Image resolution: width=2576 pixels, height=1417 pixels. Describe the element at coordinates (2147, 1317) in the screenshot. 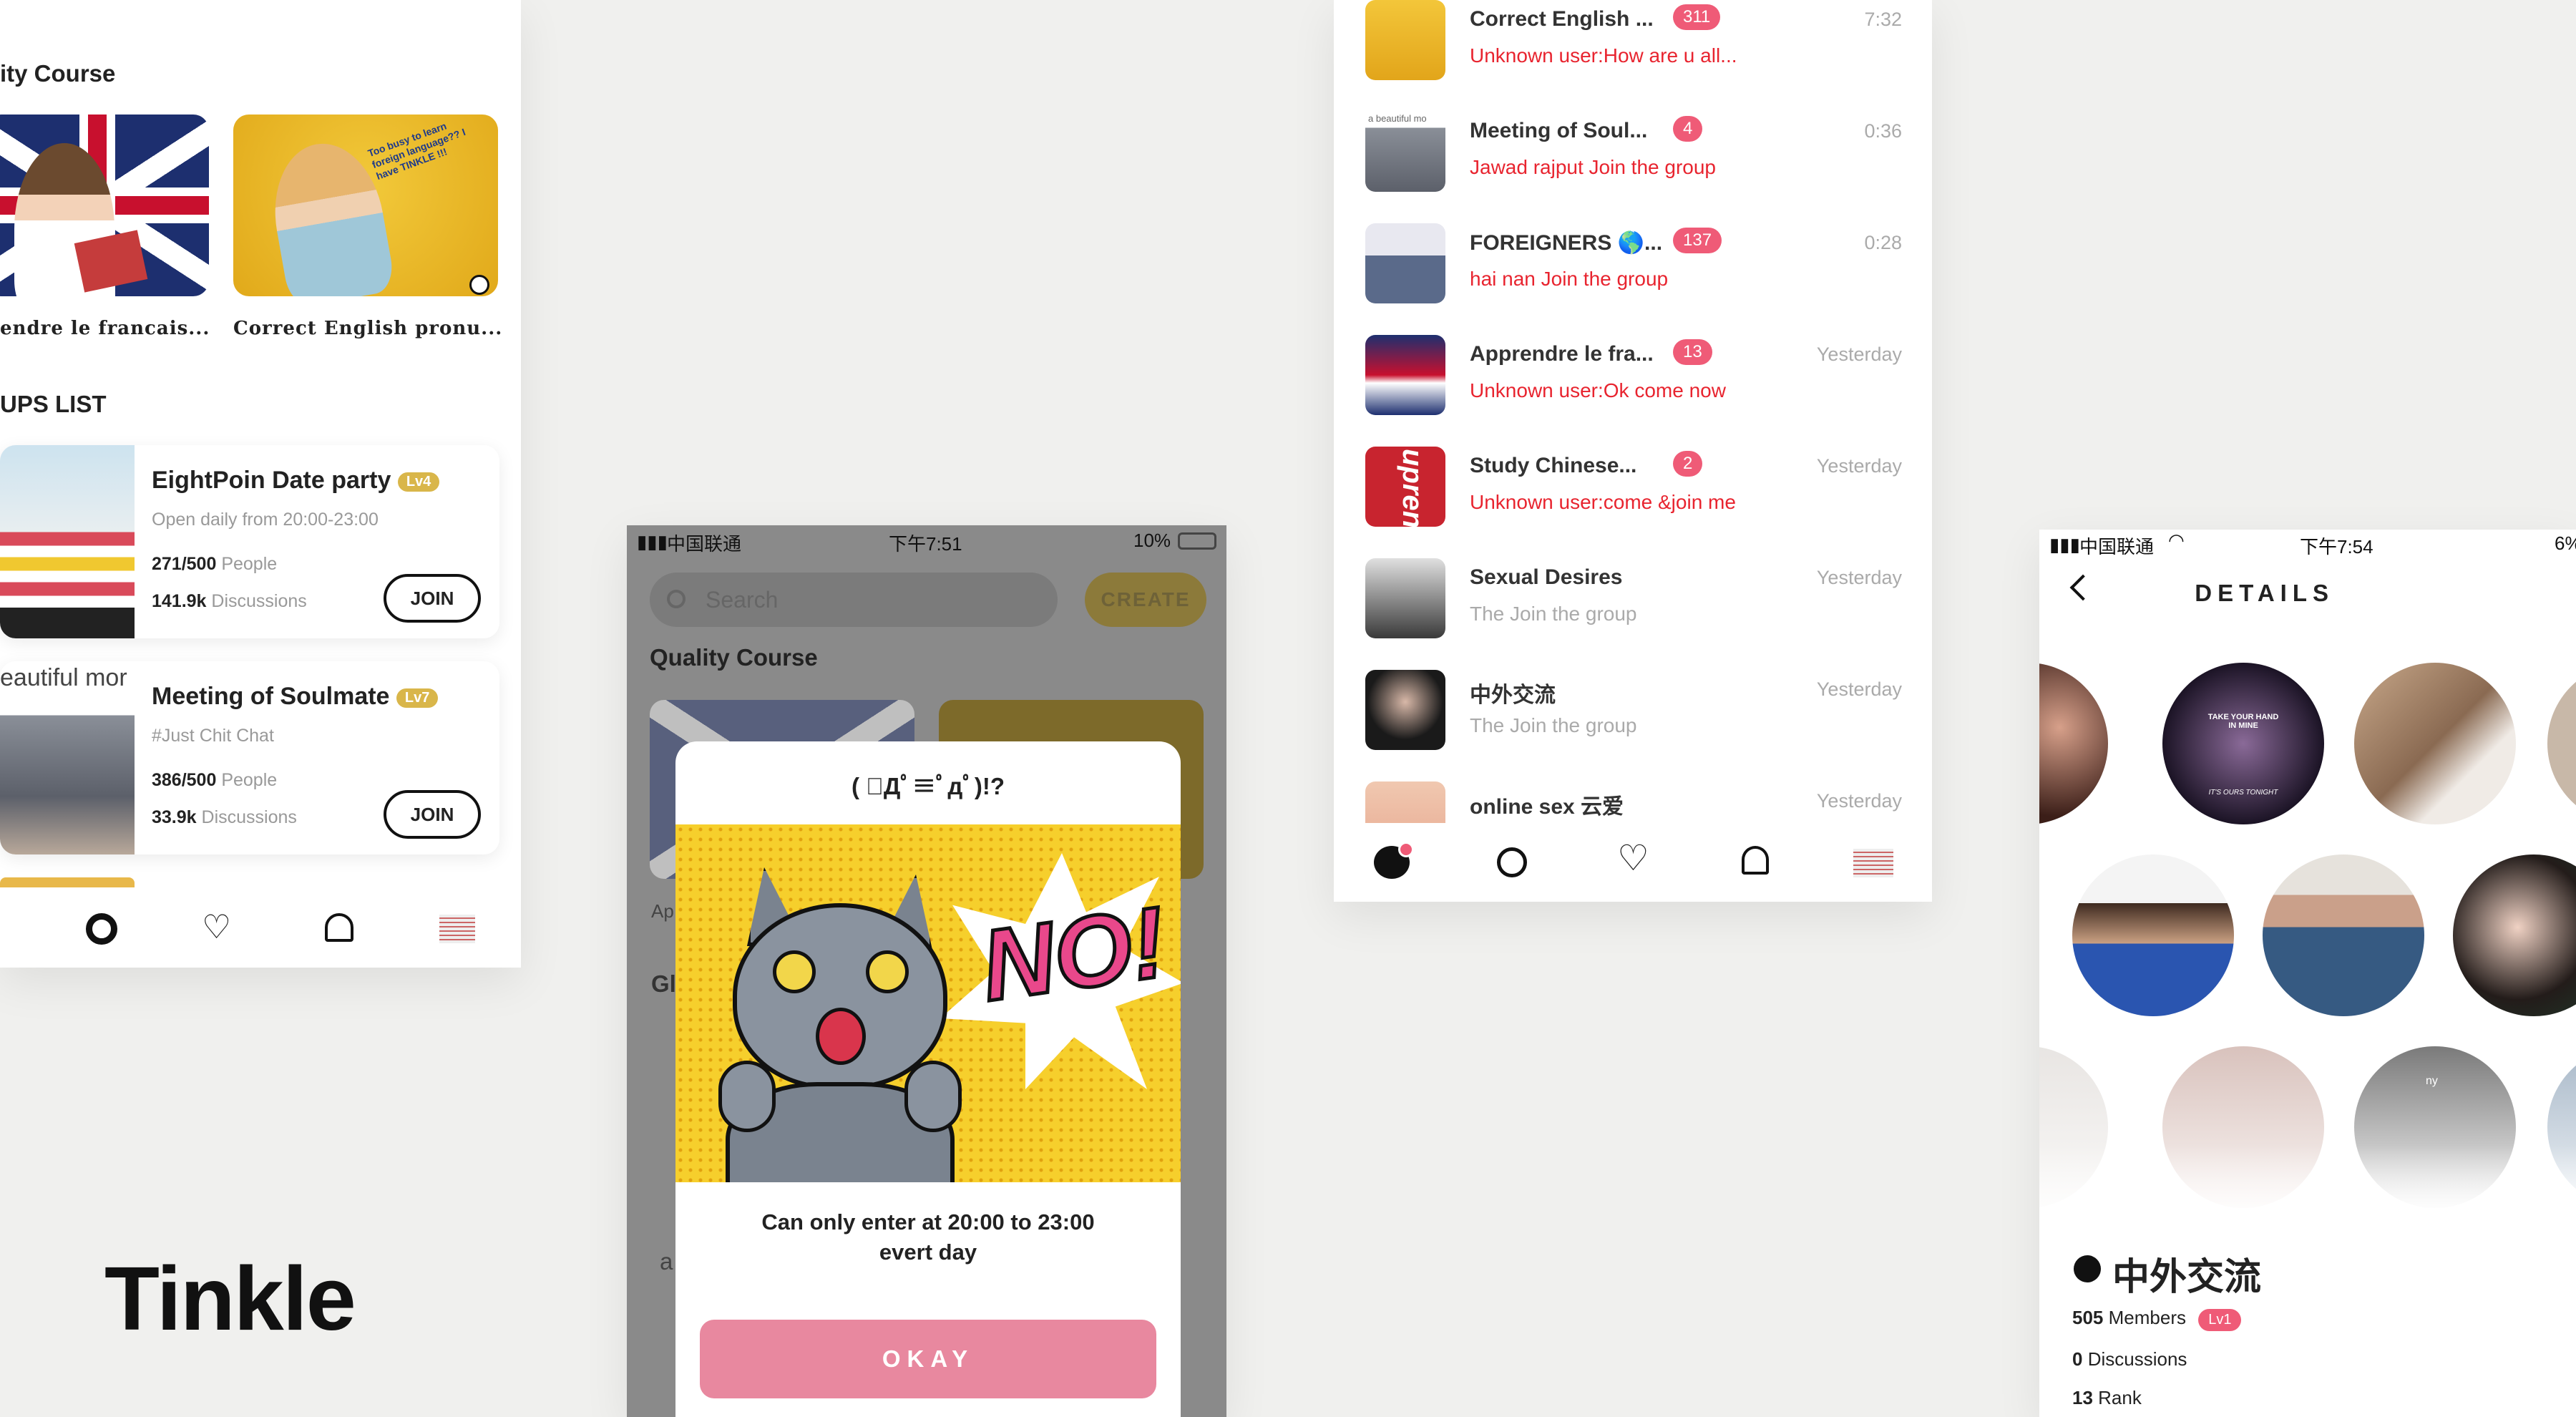

I see `members-label: Members` at that location.